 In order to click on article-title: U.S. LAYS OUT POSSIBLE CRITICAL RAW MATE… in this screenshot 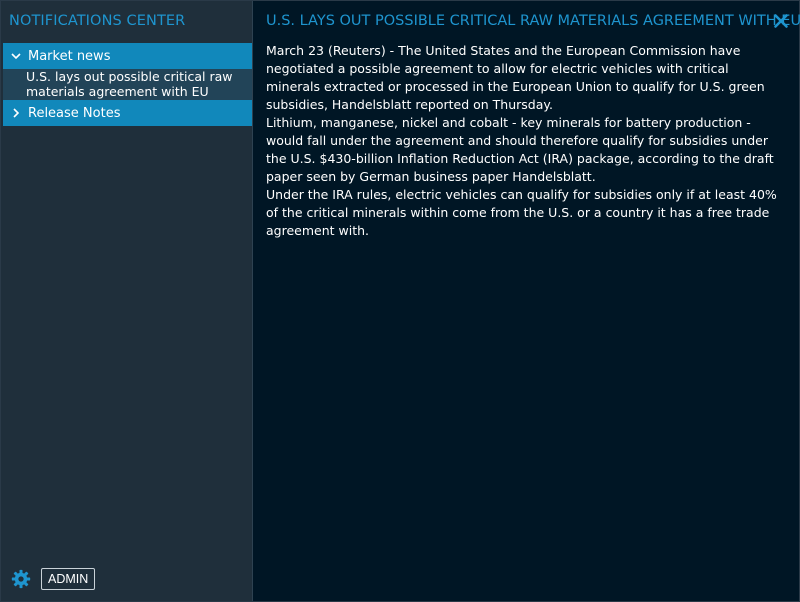, I will do `click(533, 21)`.